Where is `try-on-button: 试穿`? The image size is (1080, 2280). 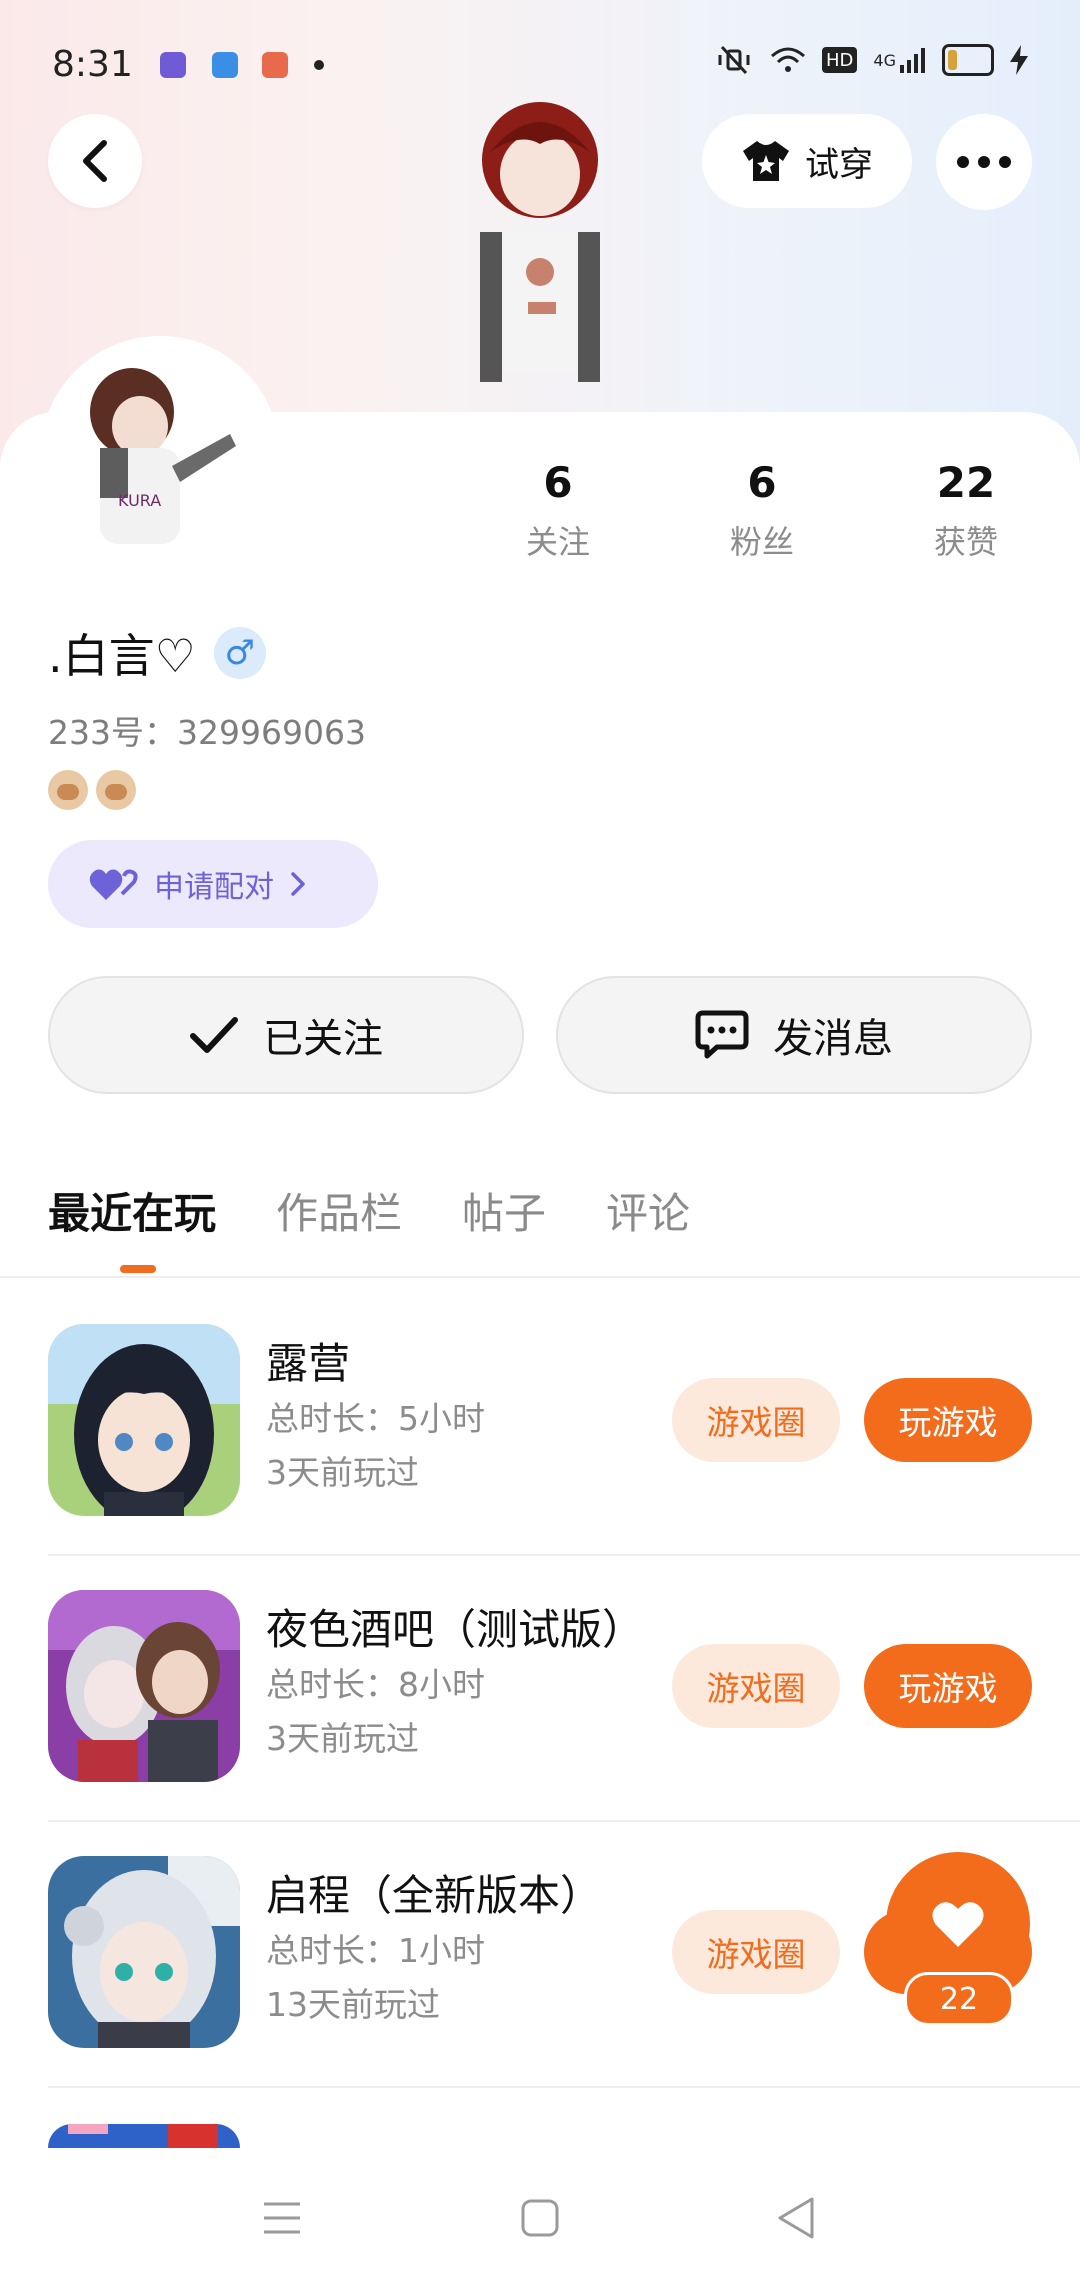 try-on-button: 试穿 is located at coordinates (807, 161).